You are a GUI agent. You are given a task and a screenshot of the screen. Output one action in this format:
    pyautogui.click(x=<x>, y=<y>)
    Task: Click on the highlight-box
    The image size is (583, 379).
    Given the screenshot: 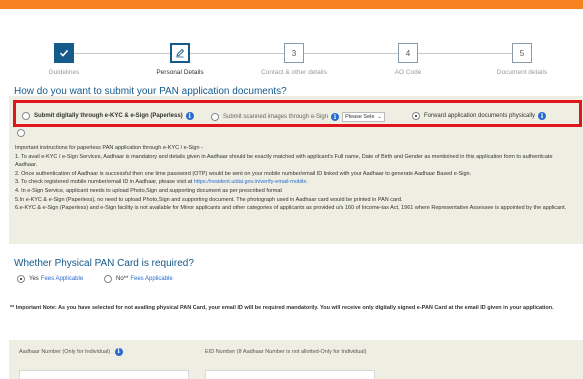 What is the action you would take?
    pyautogui.click(x=297, y=113)
    